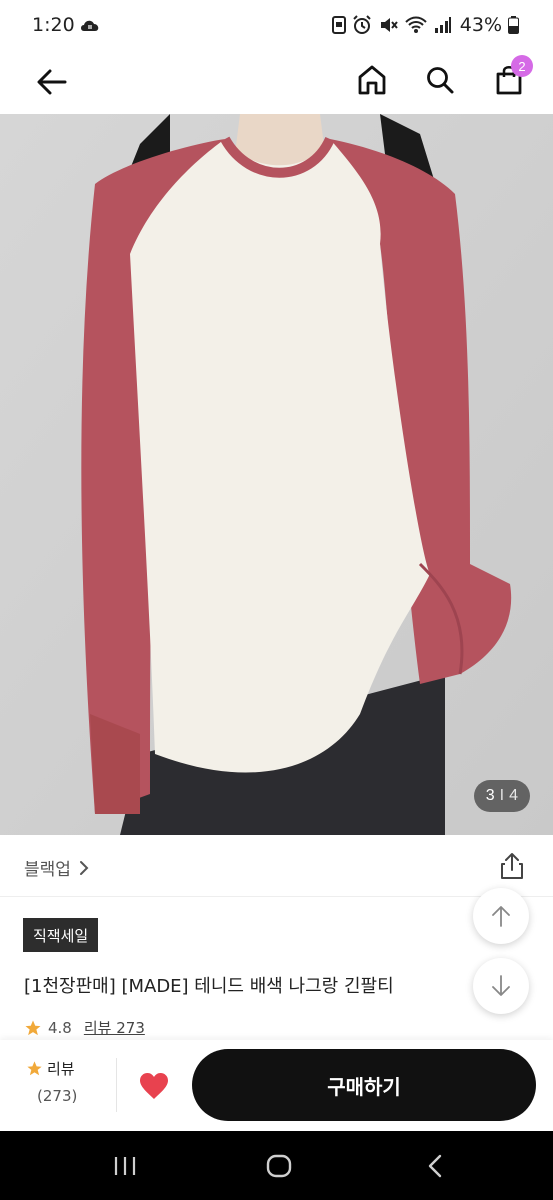  I want to click on image-counter-total: 4, so click(513, 795).